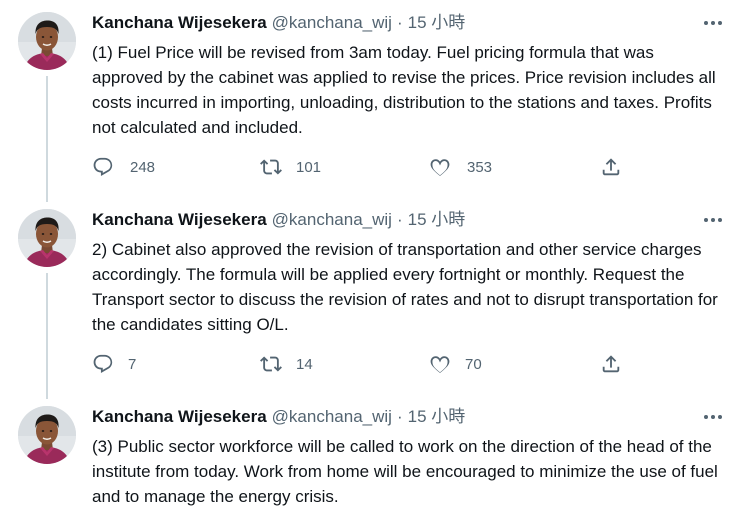 Image resolution: width=738 pixels, height=510 pixels. What do you see at coordinates (143, 167) in the screenshot?
I see `reply-count: 248` at bounding box center [143, 167].